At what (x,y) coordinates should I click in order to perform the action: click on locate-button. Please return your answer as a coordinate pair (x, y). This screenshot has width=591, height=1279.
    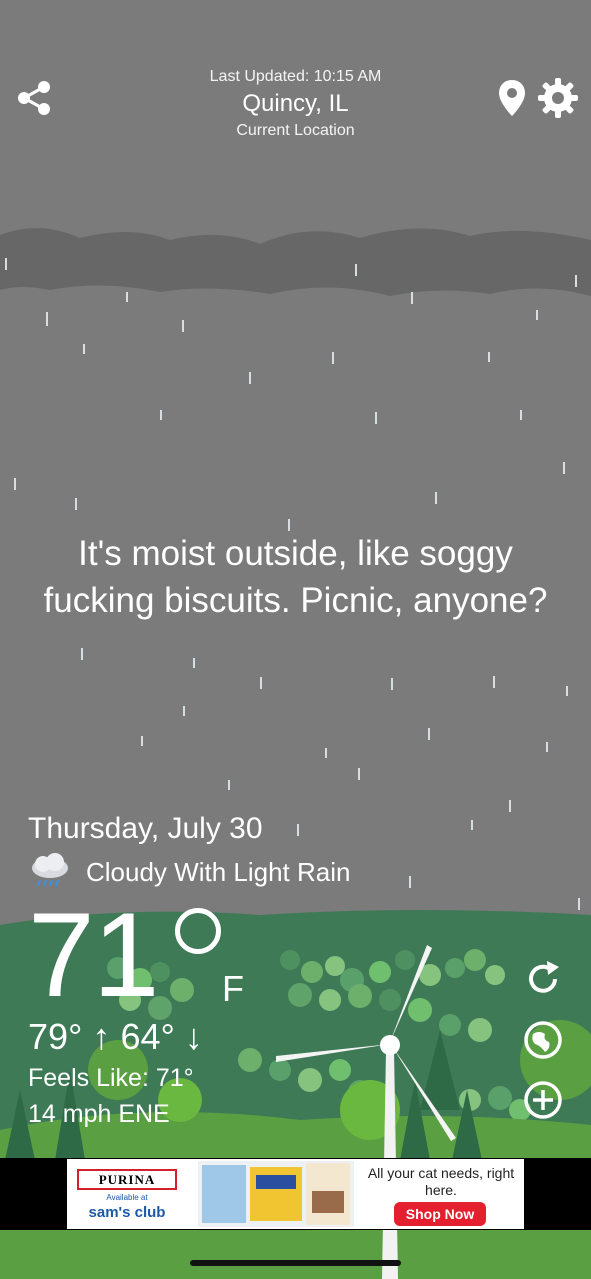
    Looking at the image, I should click on (543, 1040).